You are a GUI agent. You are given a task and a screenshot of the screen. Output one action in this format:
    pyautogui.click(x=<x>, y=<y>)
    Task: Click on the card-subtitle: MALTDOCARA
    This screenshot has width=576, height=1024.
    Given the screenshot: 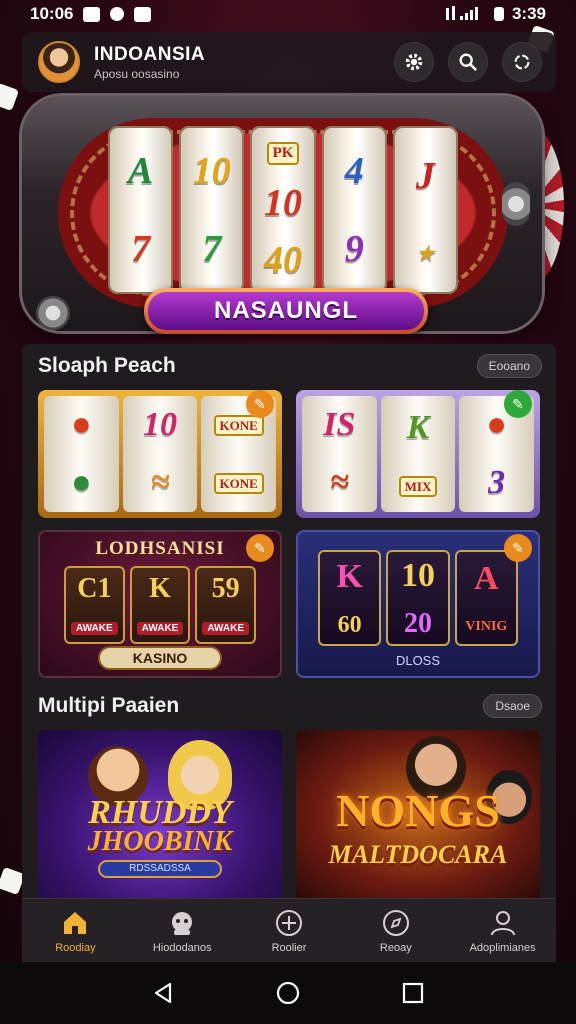 What is the action you would take?
    pyautogui.click(x=418, y=854)
    